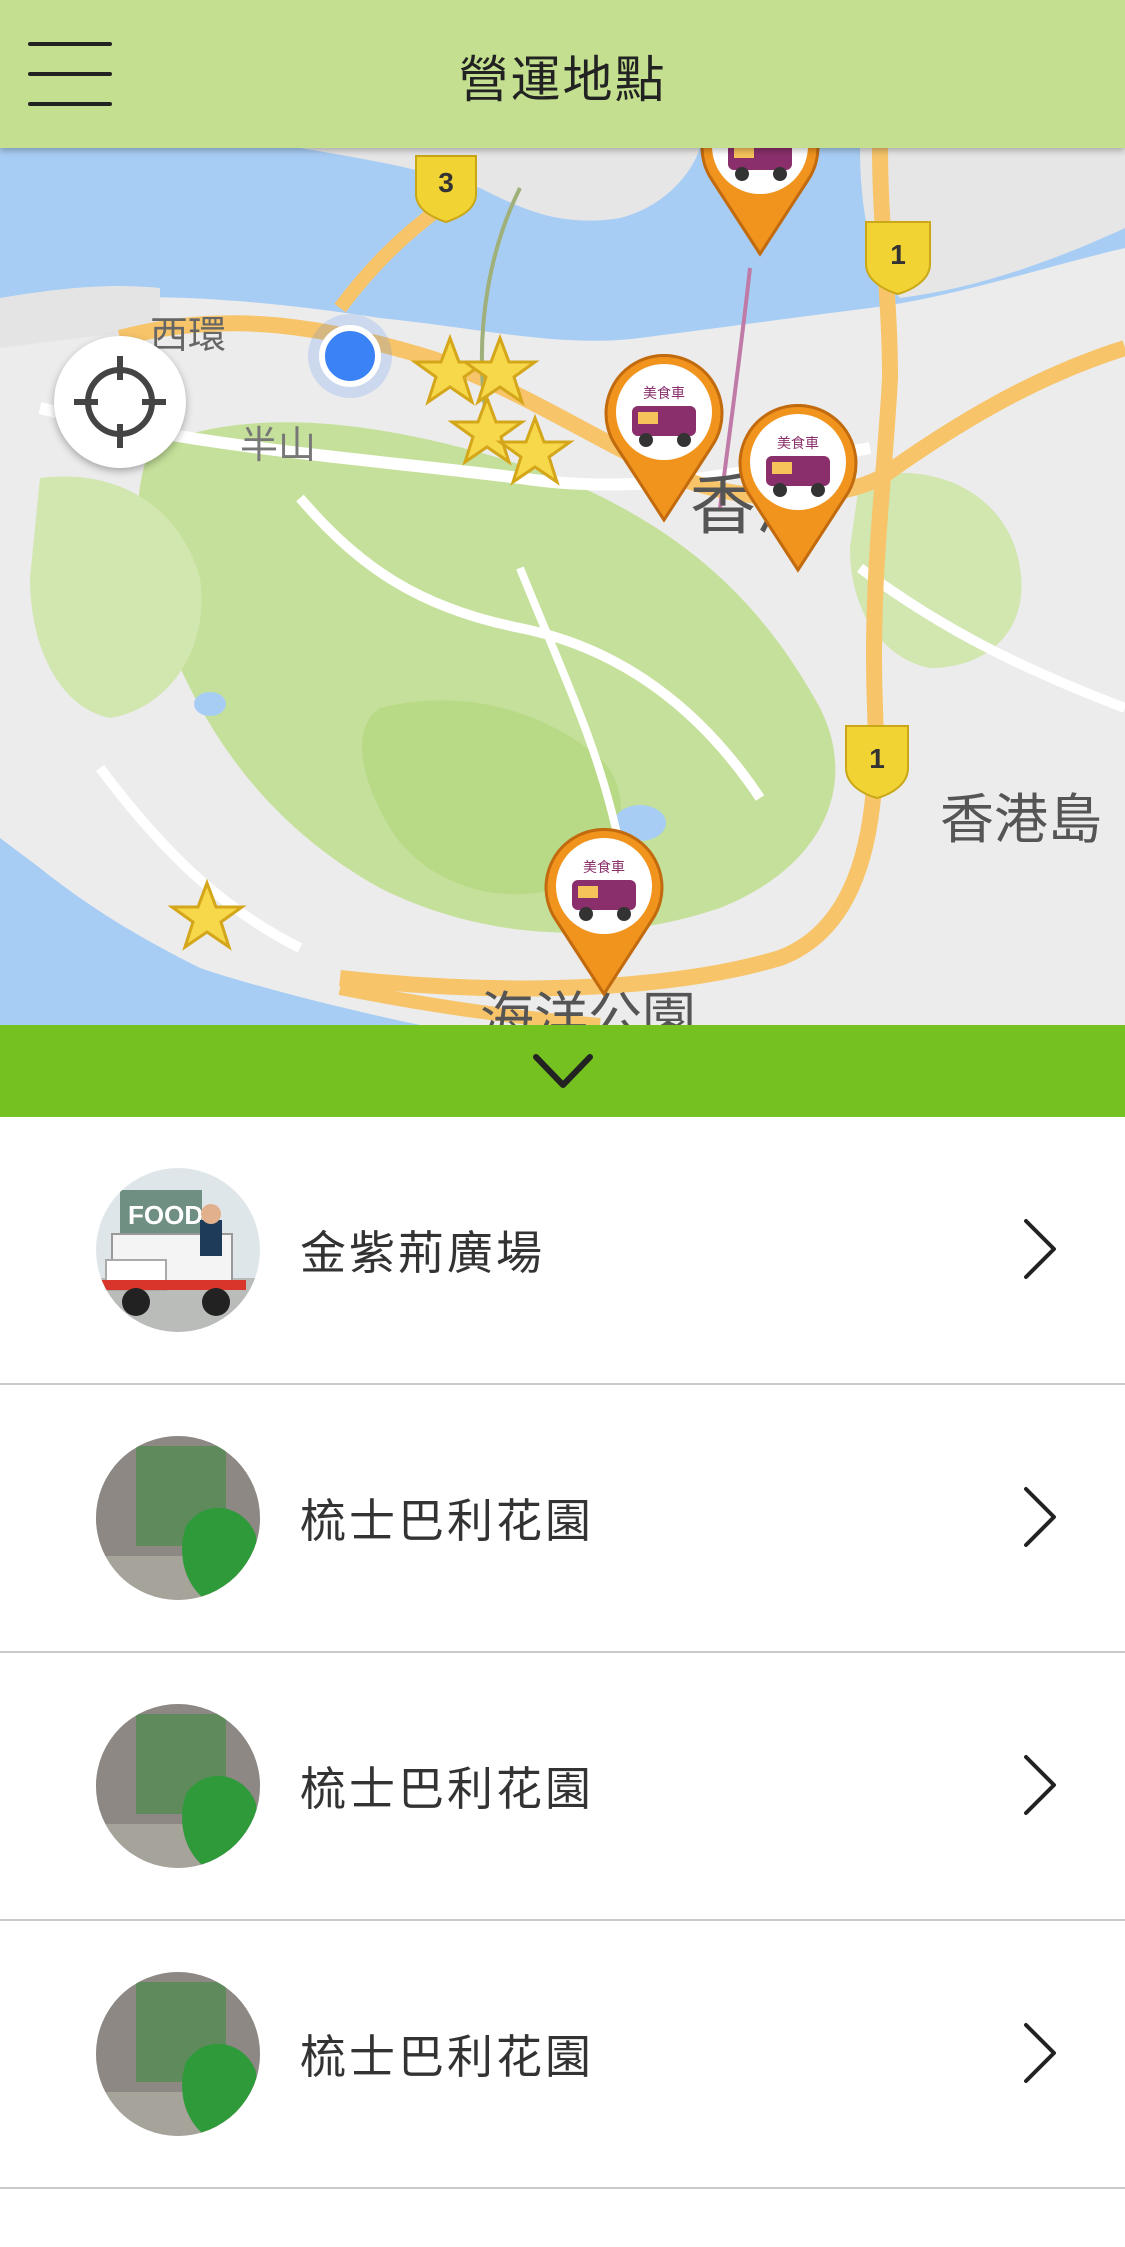 The height and width of the screenshot is (2247, 1125). What do you see at coordinates (446, 182) in the screenshot?
I see `svg-text: 3` at bounding box center [446, 182].